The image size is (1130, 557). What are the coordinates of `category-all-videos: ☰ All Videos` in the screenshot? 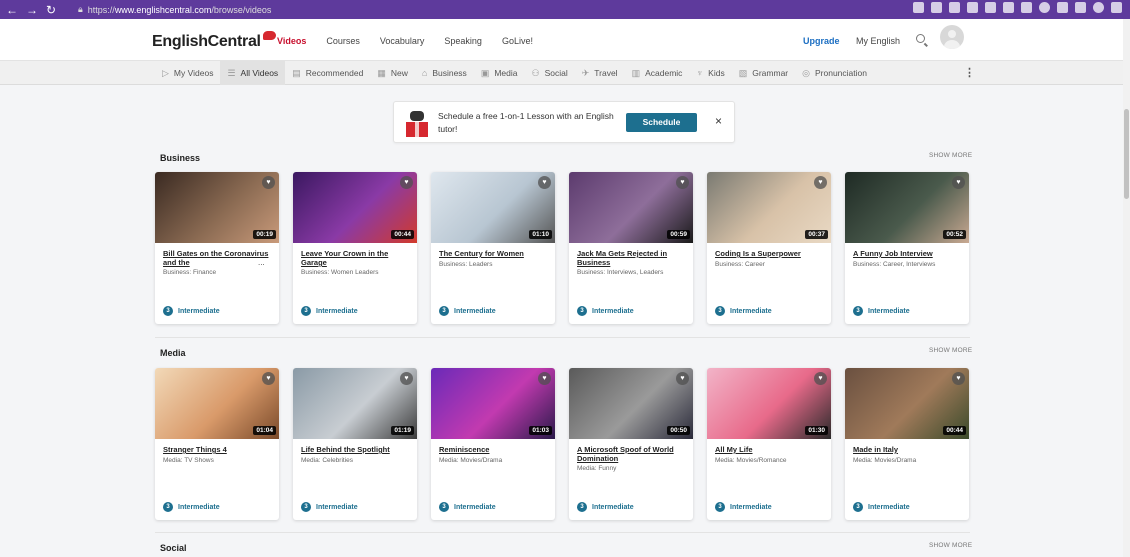 It's located at (253, 73).